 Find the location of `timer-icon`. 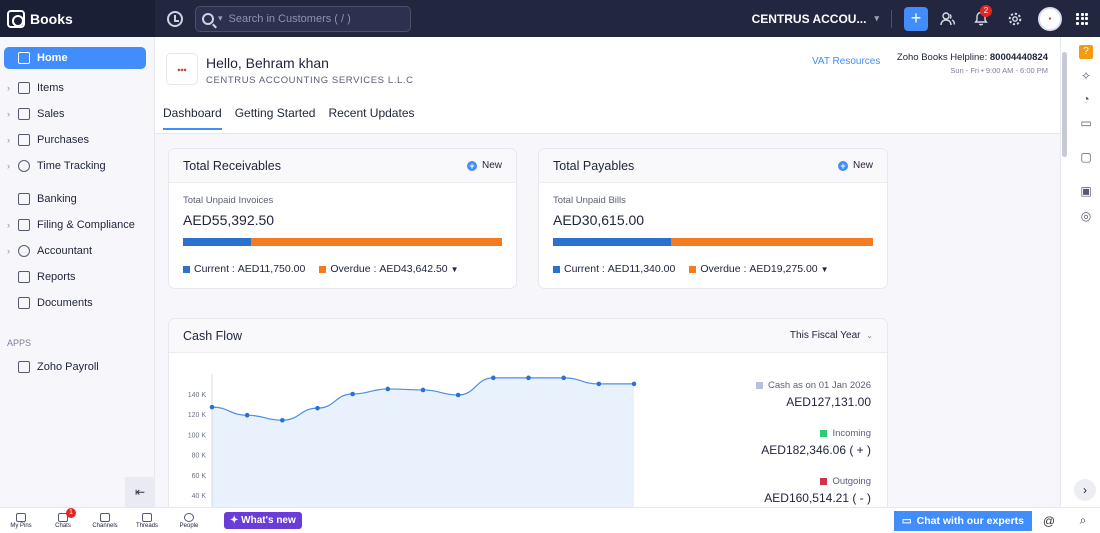

timer-icon is located at coordinates (24, 166).